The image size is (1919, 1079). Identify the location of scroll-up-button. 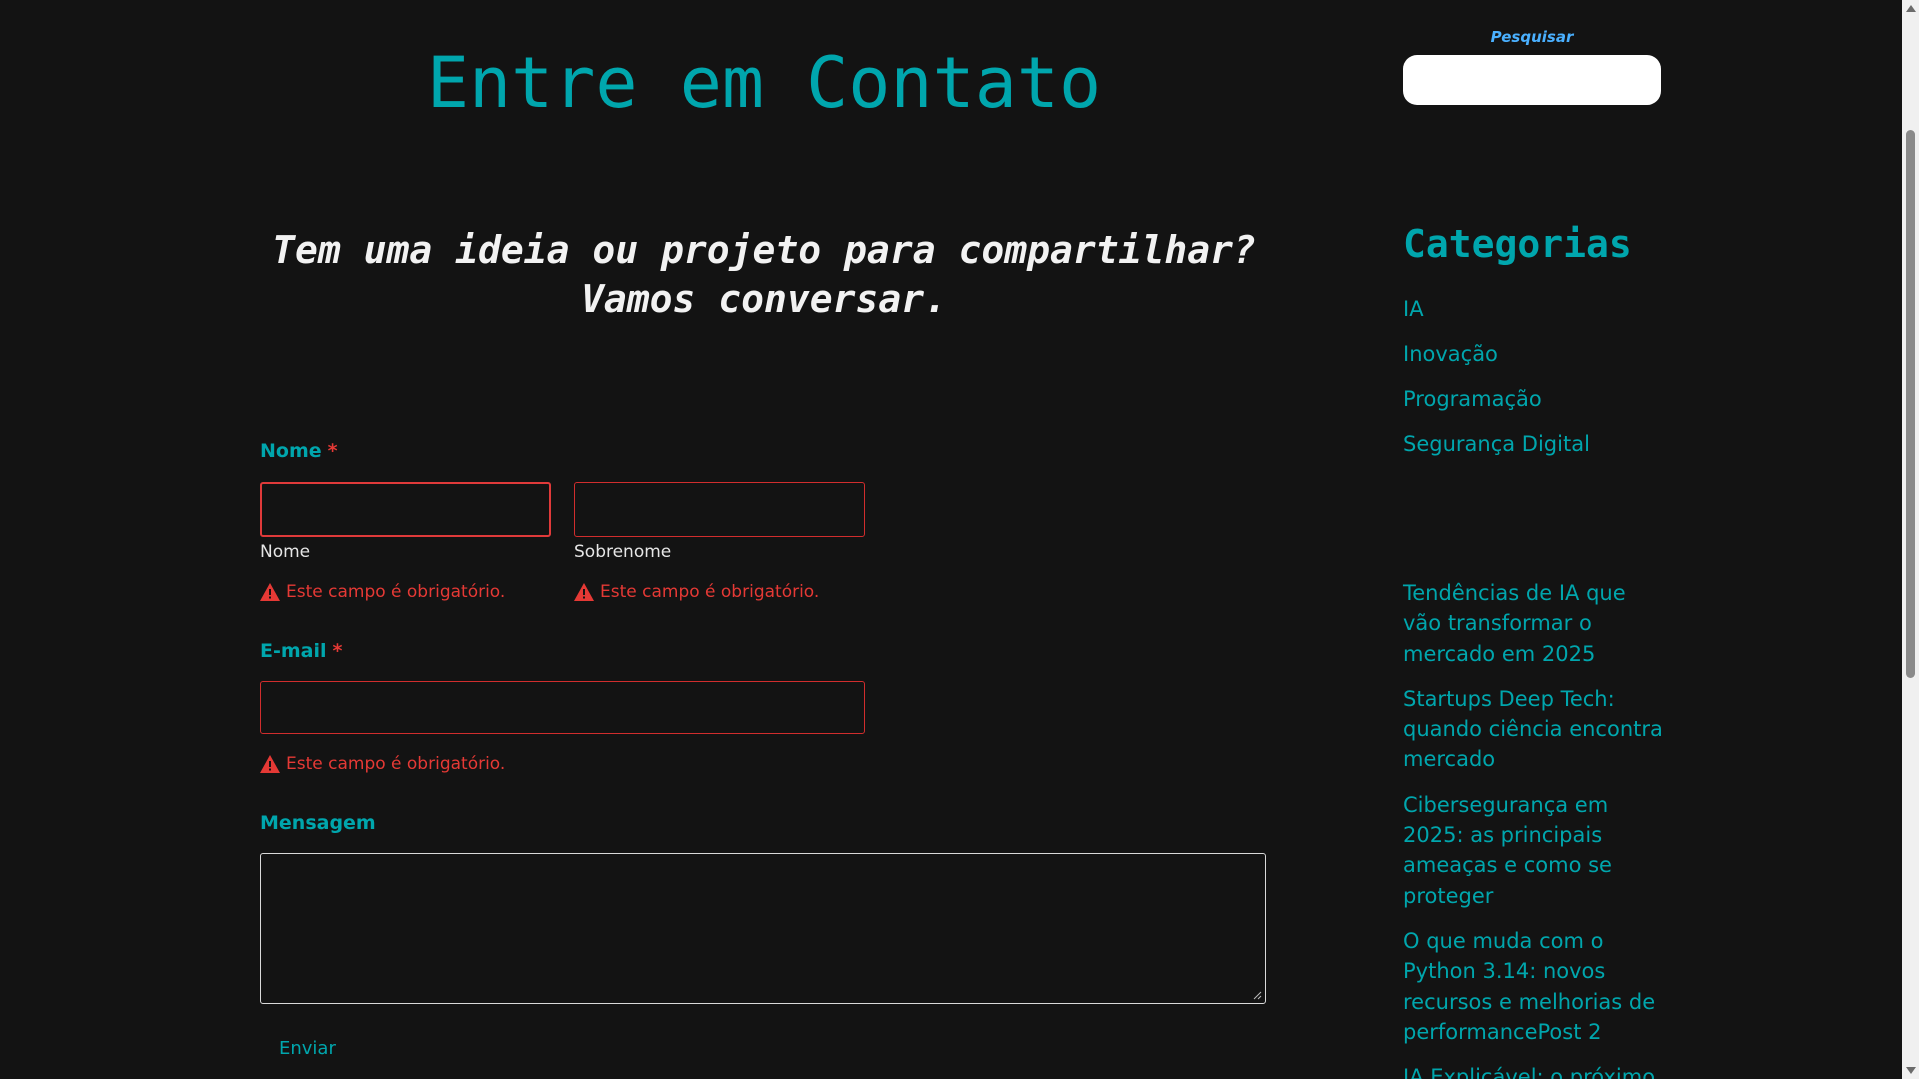
(1910, 8).